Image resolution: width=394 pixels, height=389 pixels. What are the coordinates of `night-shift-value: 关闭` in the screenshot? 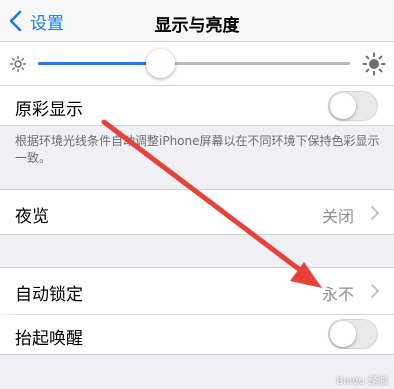 It's located at (337, 216).